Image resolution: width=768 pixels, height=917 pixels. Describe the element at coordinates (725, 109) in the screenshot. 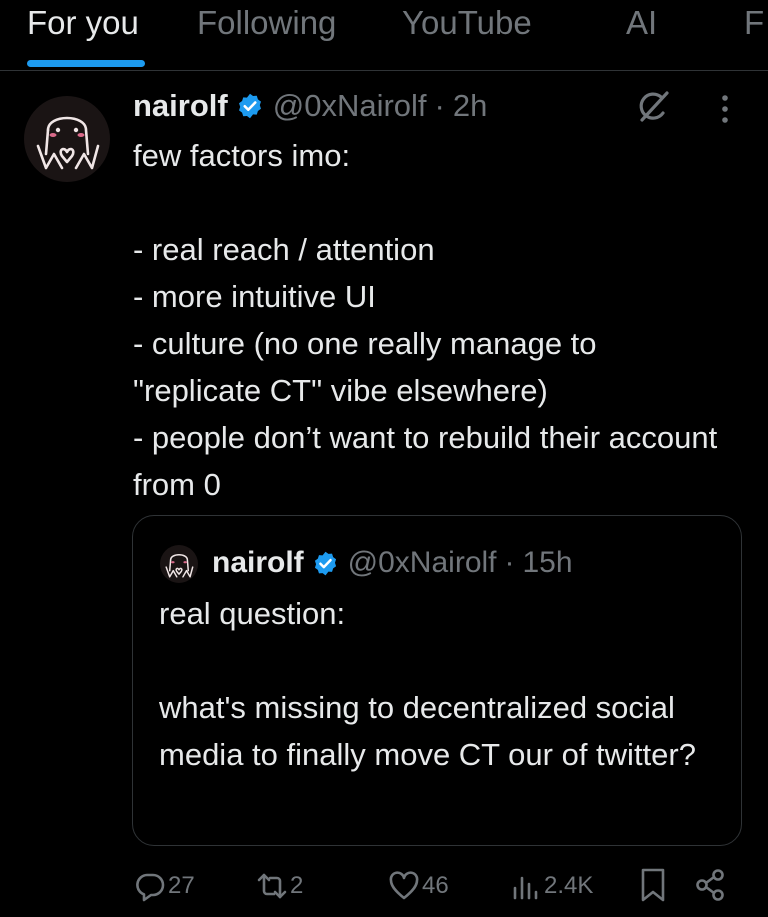

I see `more-vertical-icon` at that location.